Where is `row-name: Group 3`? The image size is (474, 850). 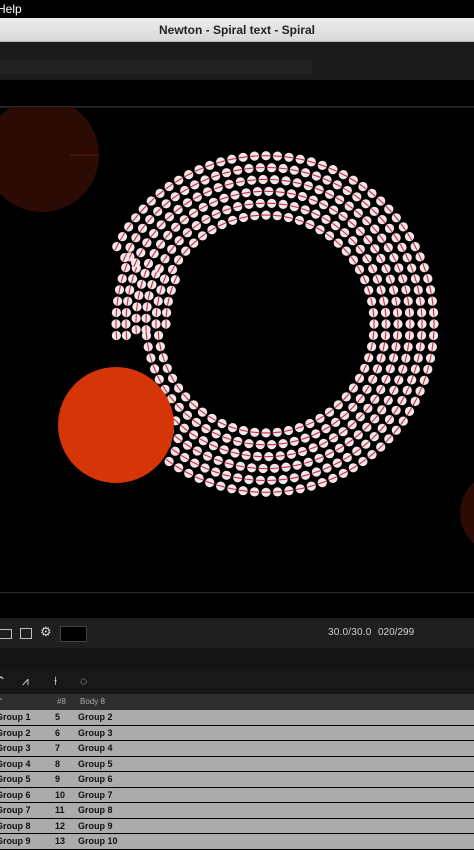 row-name: Group 3 is located at coordinates (15, 748).